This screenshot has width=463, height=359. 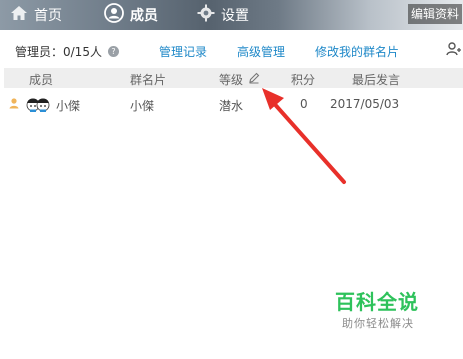 I want to click on owner-icon, so click(x=14, y=103).